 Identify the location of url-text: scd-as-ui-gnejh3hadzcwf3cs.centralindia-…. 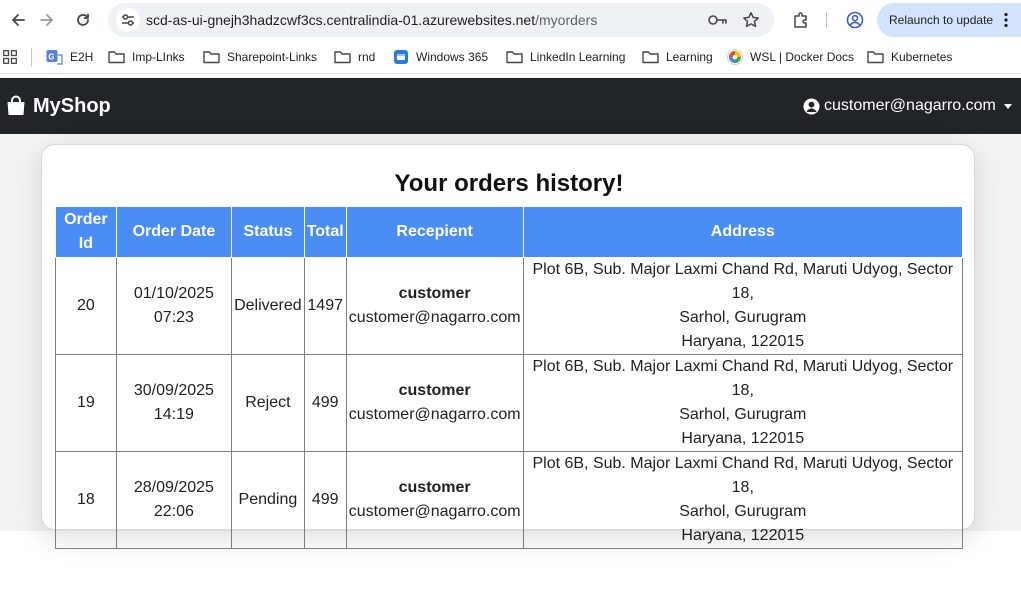
(371, 20).